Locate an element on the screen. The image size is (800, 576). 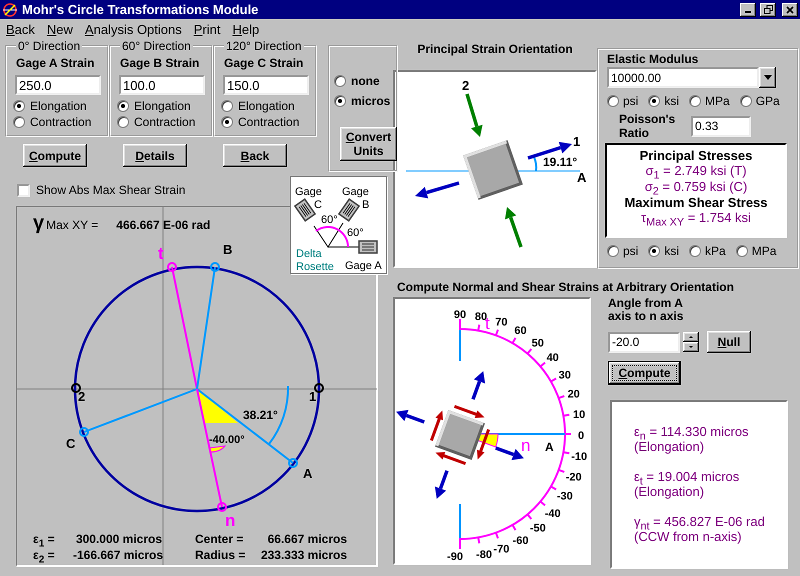
close-button is located at coordinates (790, 9).